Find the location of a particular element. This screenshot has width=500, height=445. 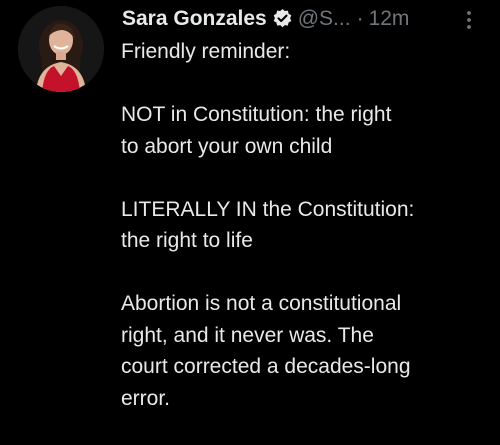

text-line: to abort your own child is located at coordinates (227, 146).